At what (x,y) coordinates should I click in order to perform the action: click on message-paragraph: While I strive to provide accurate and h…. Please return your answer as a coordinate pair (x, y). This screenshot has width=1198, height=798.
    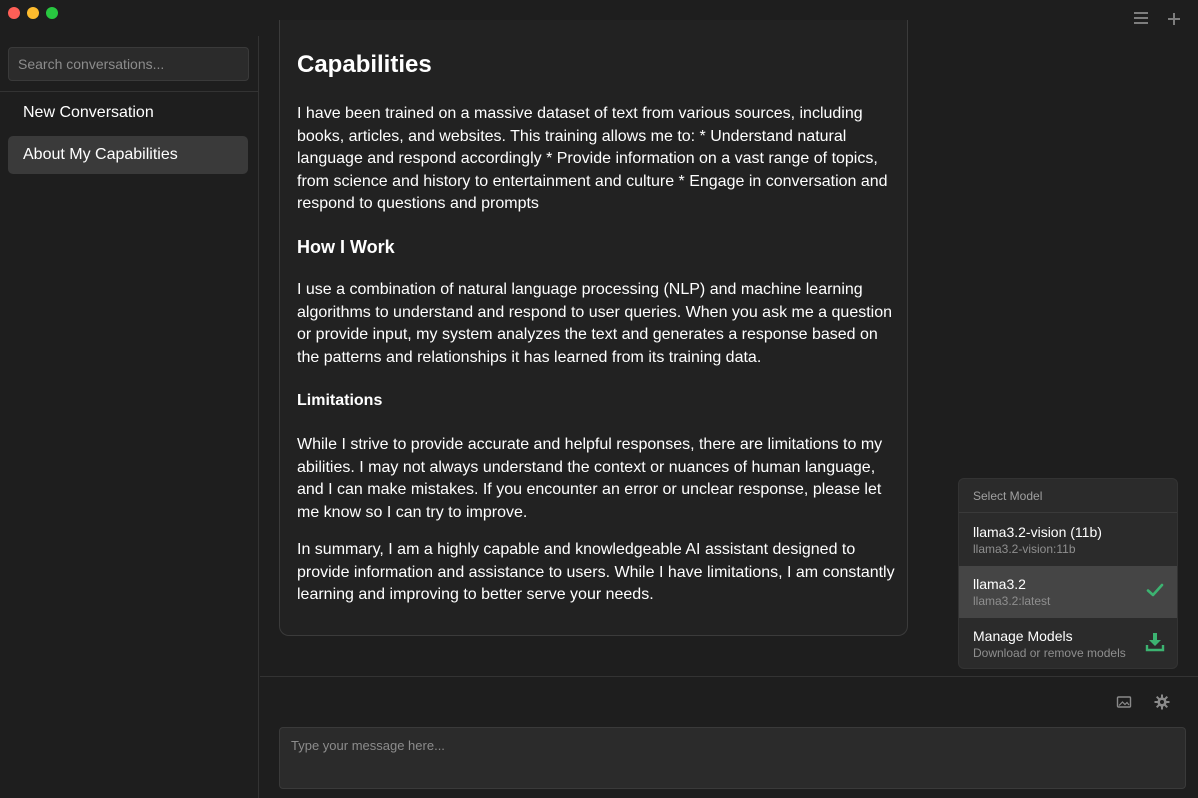
    Looking at the image, I should click on (590, 478).